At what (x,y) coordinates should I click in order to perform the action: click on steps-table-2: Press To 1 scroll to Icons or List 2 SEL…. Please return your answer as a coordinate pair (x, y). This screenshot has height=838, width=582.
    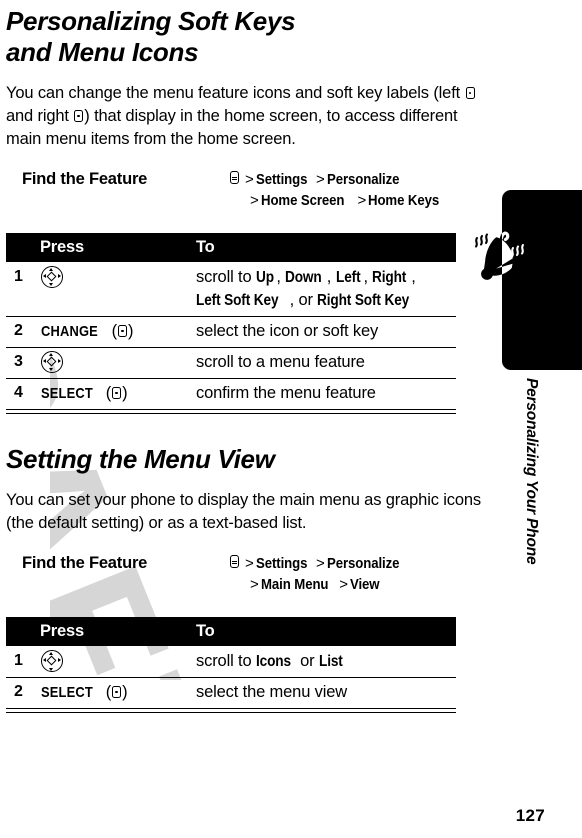
    Looking at the image, I should click on (231, 663).